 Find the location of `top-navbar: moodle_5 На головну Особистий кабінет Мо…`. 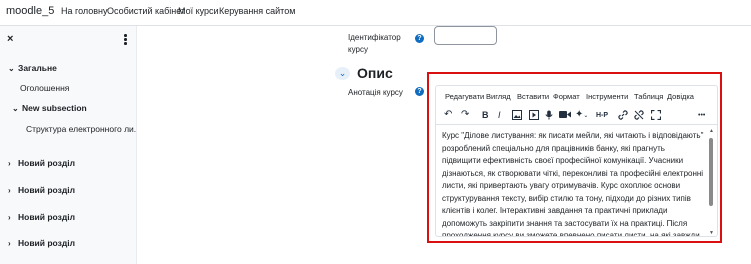

top-navbar: moodle_5 На головну Особистий кабінет Мо… is located at coordinates (375, 13).